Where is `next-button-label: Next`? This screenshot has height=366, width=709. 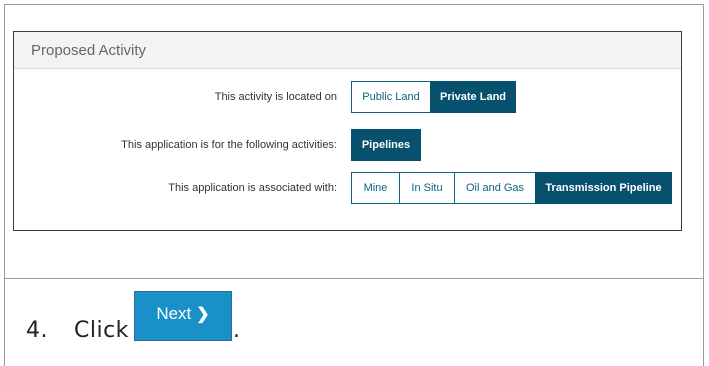 next-button-label: Next is located at coordinates (174, 313).